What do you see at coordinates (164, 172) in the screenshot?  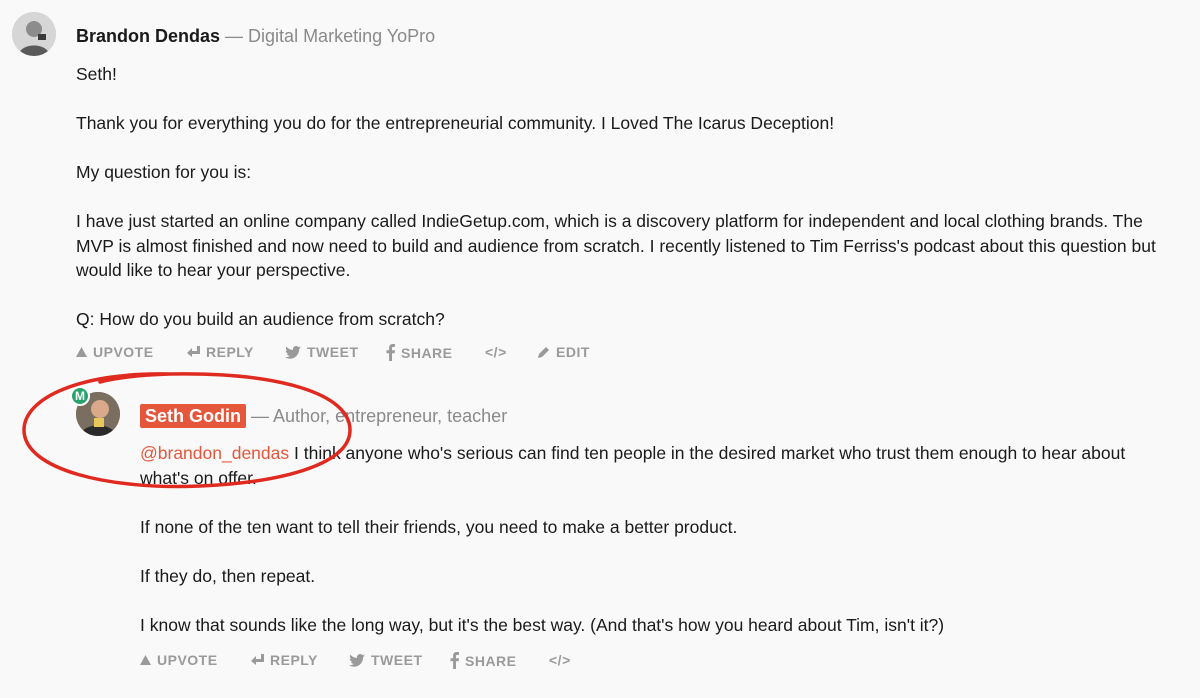 I see `comment-paragraph: My question for you is:` at bounding box center [164, 172].